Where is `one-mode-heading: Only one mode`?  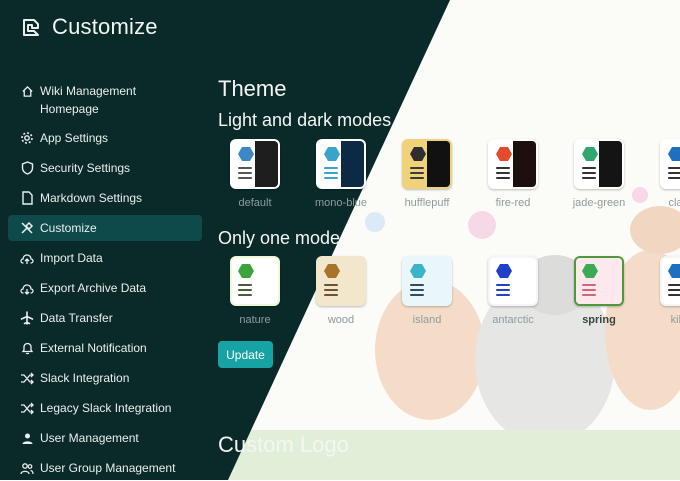 one-mode-heading: Only one mode is located at coordinates (279, 238).